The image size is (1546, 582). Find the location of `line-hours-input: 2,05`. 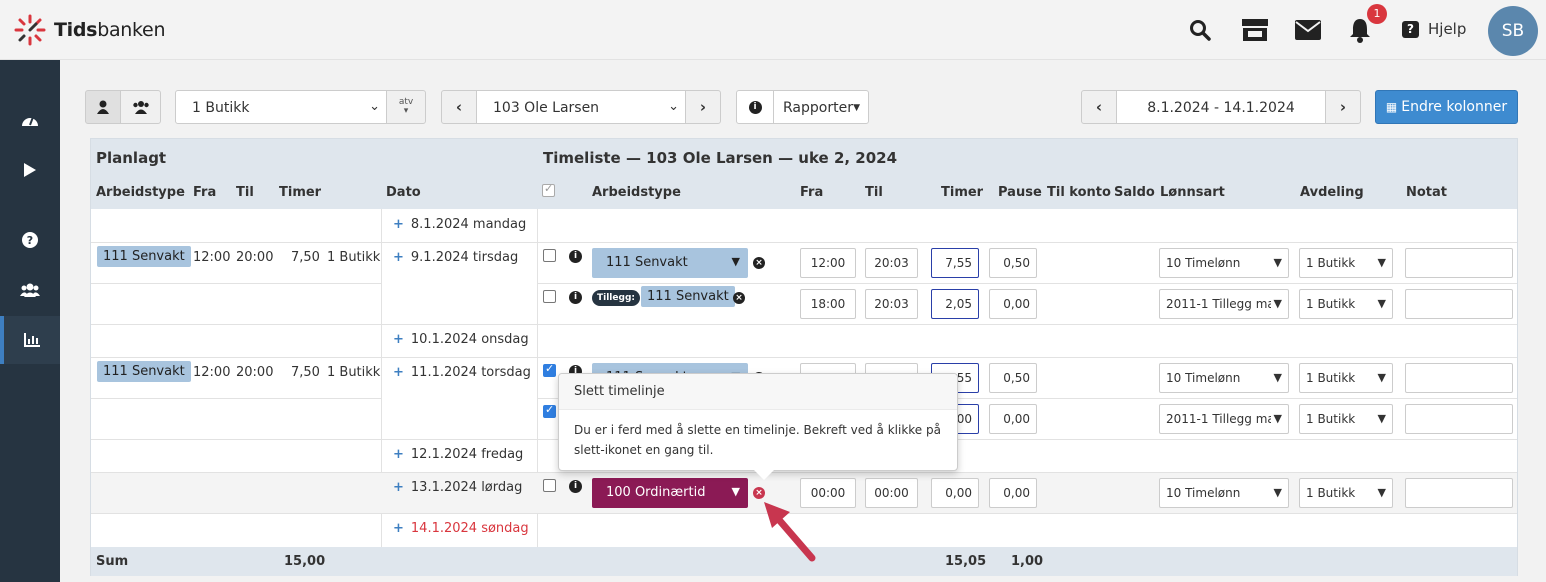

line-hours-input: 2,05 is located at coordinates (955, 304).